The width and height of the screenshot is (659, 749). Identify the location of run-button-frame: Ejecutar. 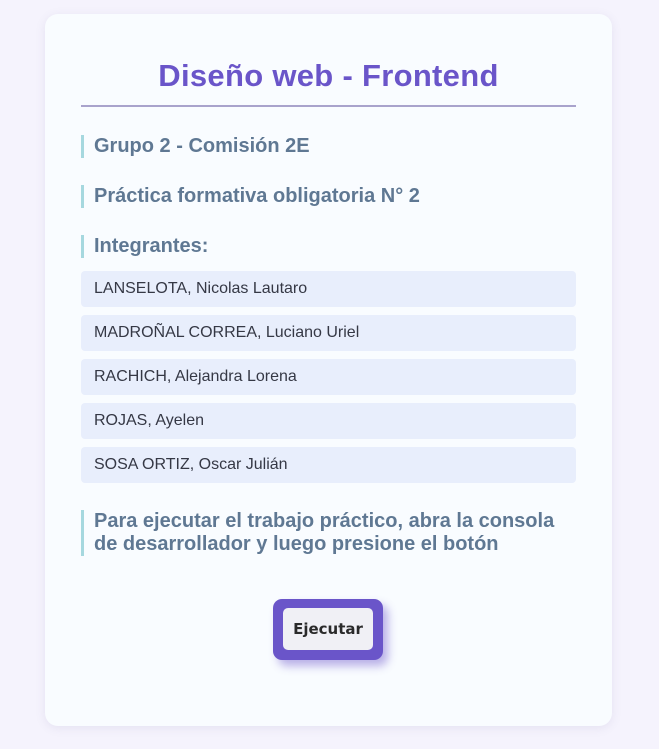
(328, 629).